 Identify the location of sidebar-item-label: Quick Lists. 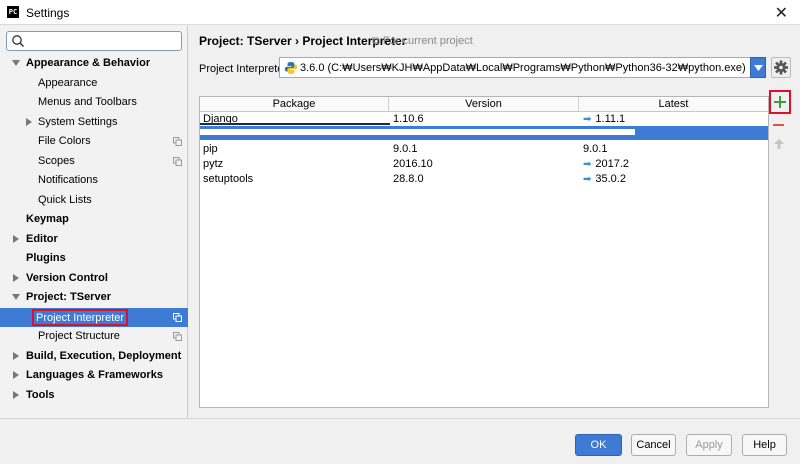
(65, 200).